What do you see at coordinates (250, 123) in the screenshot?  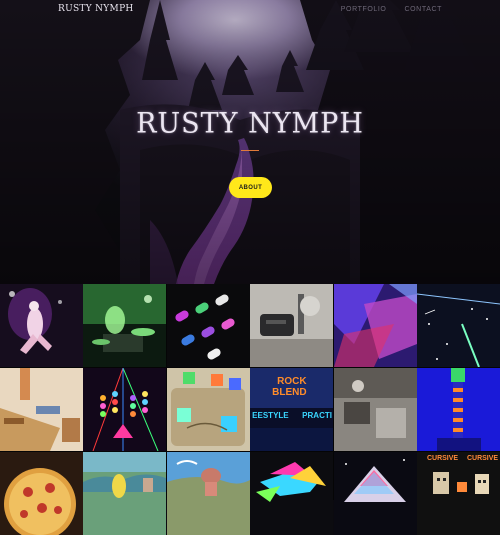 I see `hero-title: RUSTY NYMPH` at bounding box center [250, 123].